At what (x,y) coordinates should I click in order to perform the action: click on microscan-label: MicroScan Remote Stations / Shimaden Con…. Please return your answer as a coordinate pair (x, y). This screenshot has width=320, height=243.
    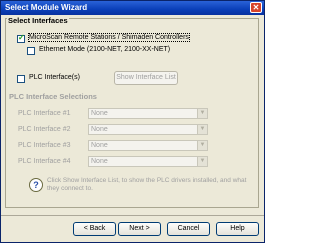
    Looking at the image, I should click on (109, 37).